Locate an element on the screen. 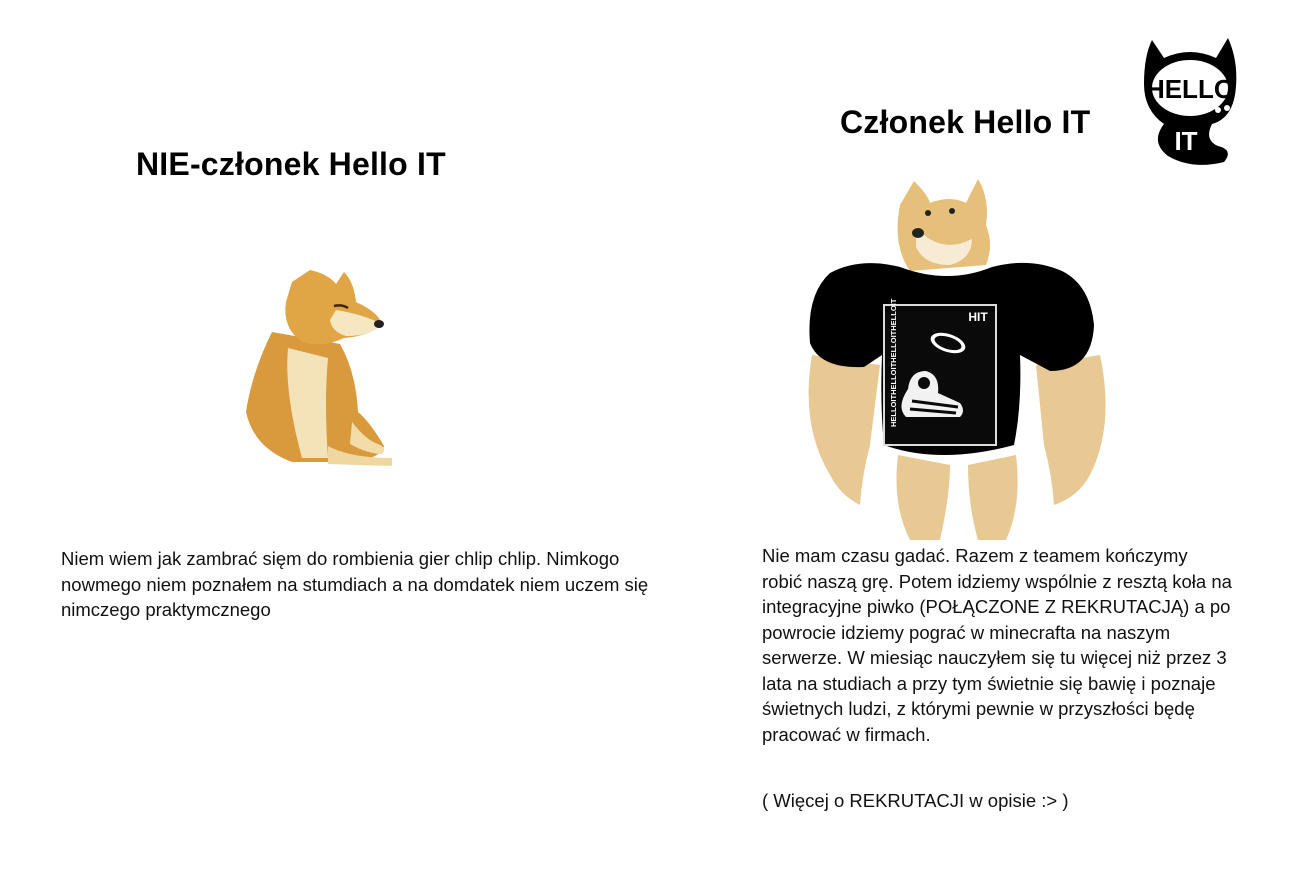 Image resolution: width=1302 pixels, height=873 pixels. hello-it-logo: HELLO IT is located at coordinates (1190, 101).